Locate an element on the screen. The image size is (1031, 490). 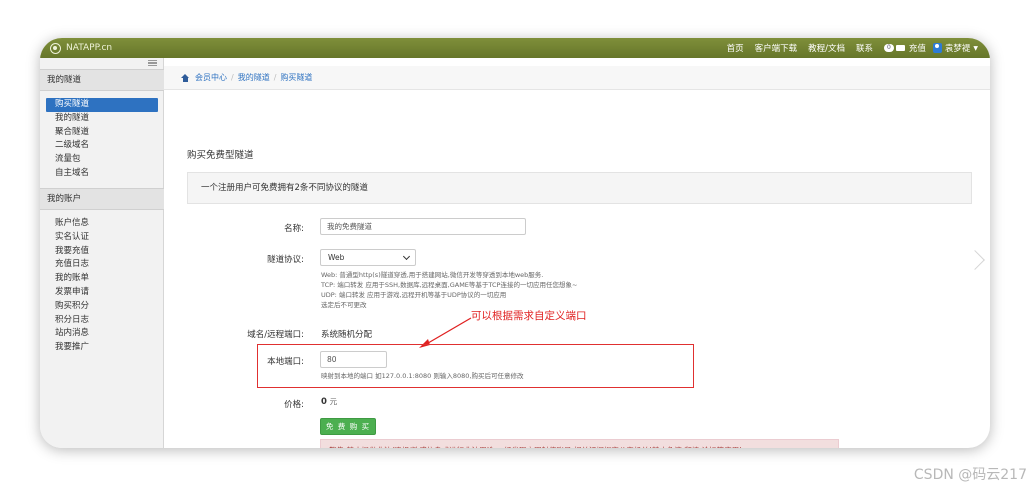
logo-icon is located at coordinates (55, 48).